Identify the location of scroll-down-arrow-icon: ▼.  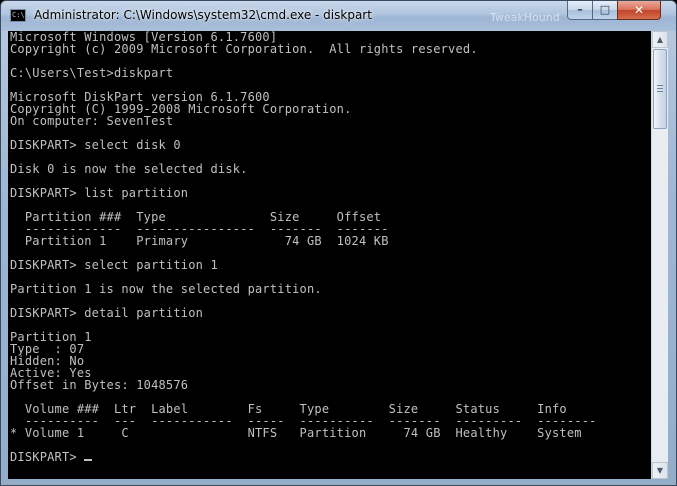
(660, 470).